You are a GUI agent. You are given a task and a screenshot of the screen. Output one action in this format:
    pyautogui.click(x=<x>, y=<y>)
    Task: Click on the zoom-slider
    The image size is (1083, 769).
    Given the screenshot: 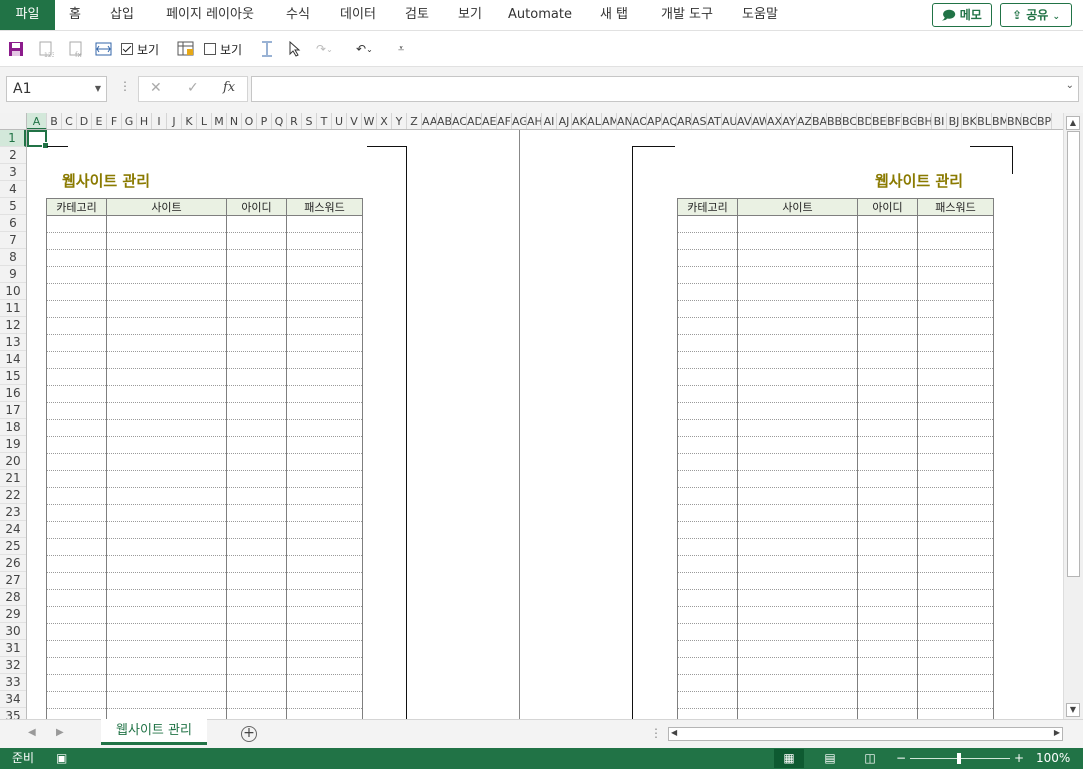 What is the action you would take?
    pyautogui.click(x=960, y=758)
    